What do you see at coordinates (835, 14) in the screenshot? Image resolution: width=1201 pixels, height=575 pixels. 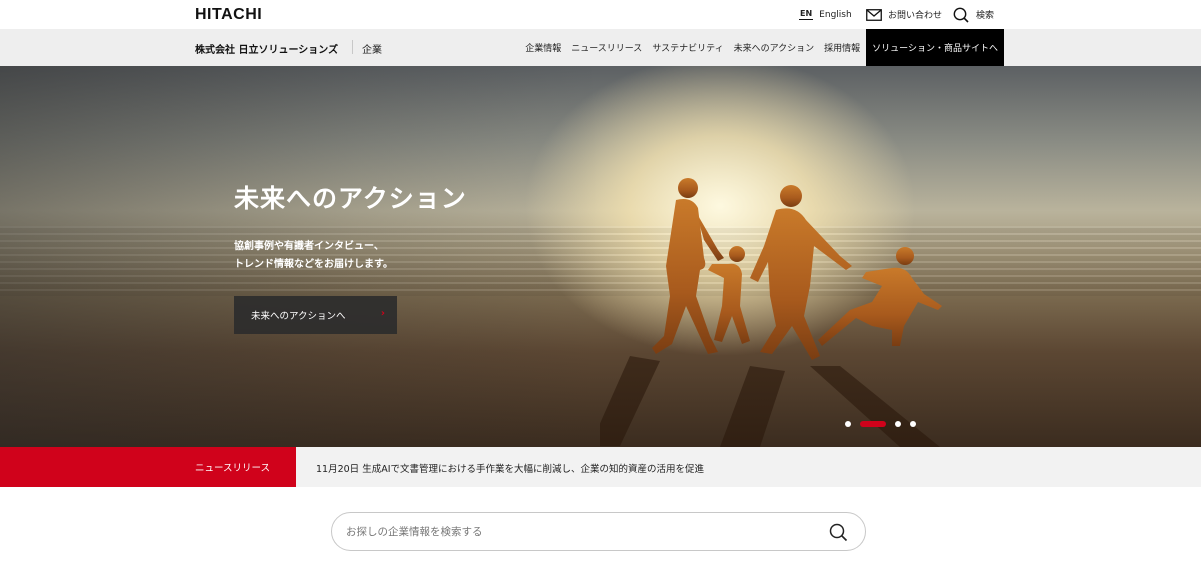 I see `english-label: English` at bounding box center [835, 14].